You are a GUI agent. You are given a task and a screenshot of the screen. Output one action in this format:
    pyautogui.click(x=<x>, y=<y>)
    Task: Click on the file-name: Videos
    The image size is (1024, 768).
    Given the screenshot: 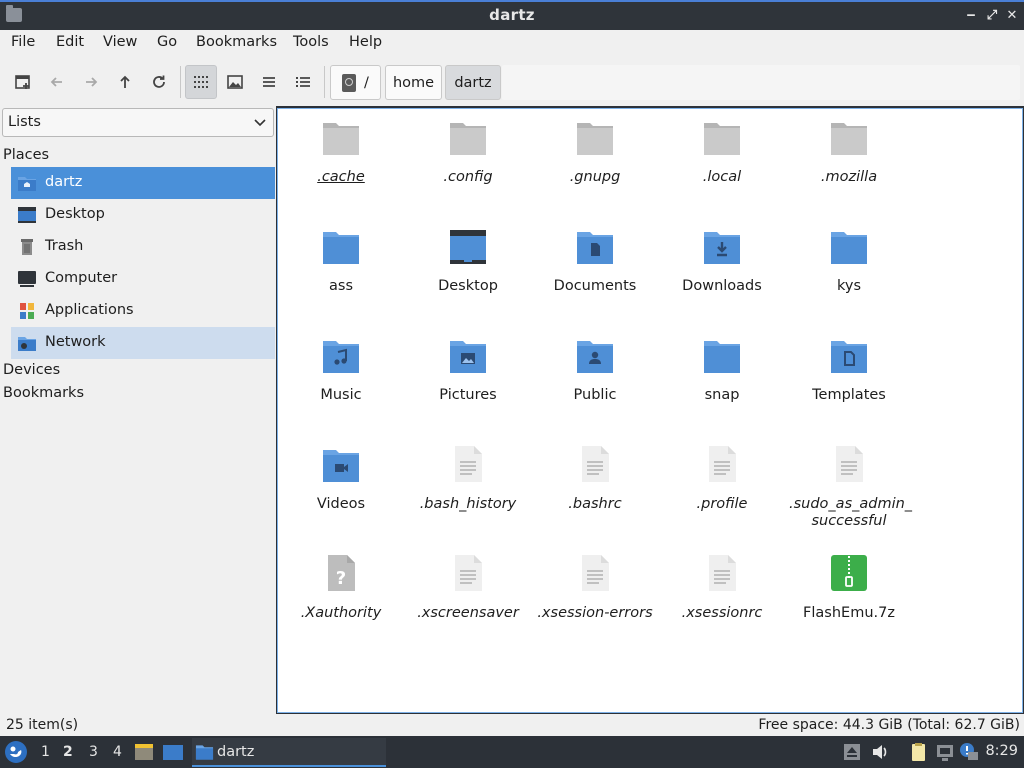 What is the action you would take?
    pyautogui.click(x=341, y=504)
    